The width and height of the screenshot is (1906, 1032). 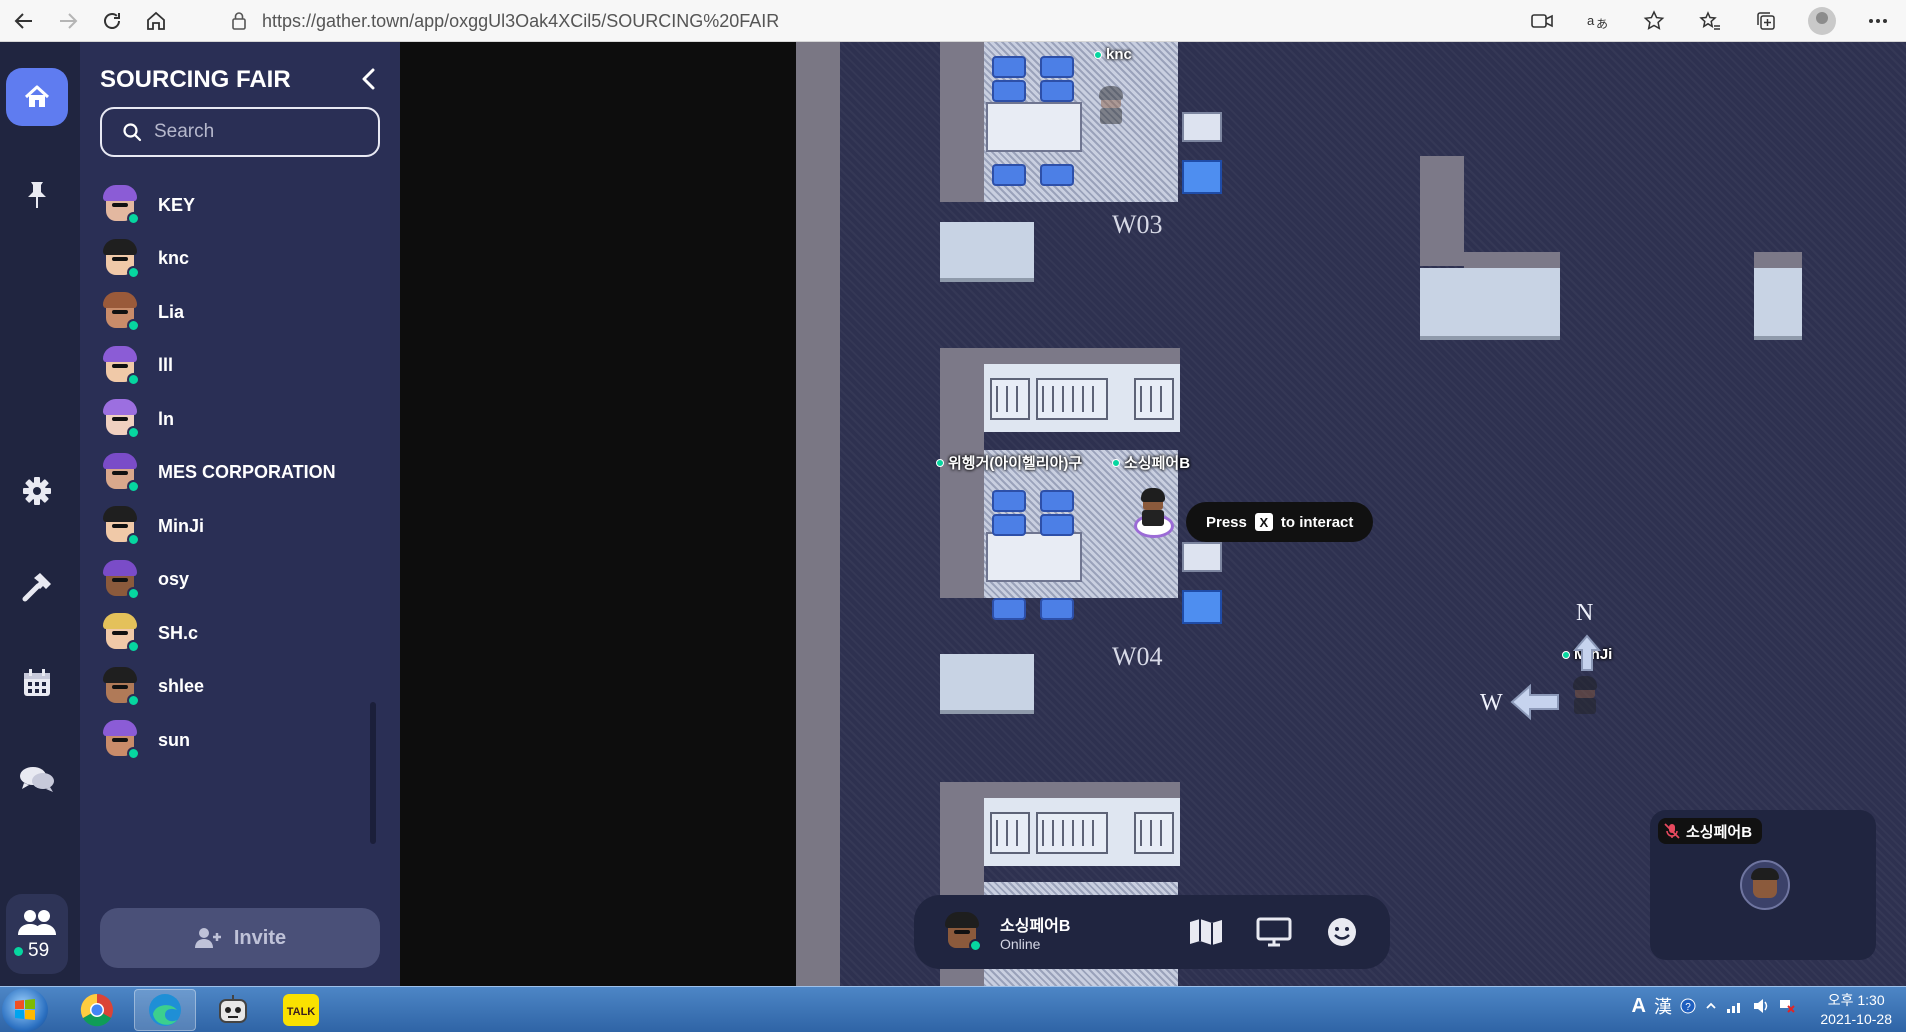 What do you see at coordinates (1672, 831) in the screenshot?
I see `mic-muted-icon` at bounding box center [1672, 831].